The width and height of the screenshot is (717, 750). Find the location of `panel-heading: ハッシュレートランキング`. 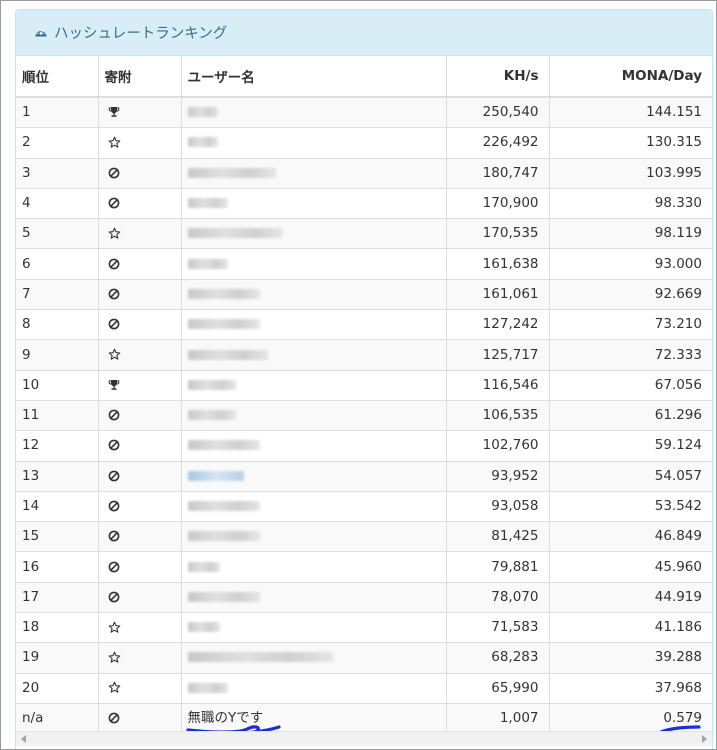

panel-heading: ハッシュレートランキング is located at coordinates (364, 33).